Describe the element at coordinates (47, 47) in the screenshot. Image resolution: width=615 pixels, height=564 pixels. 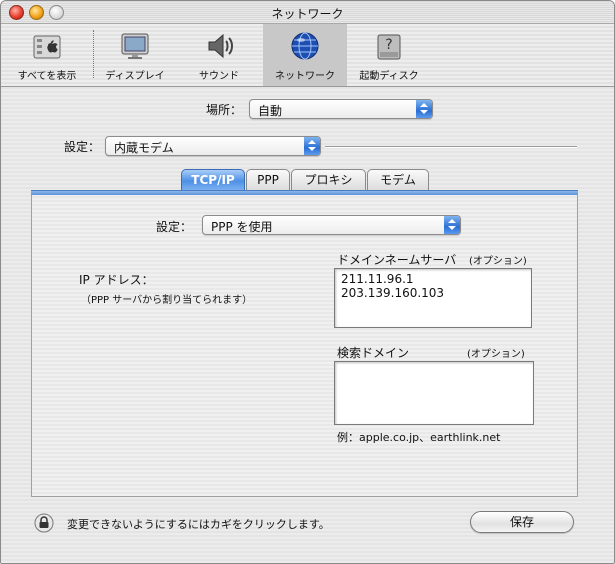
I see `apple-prefs-icon` at that location.